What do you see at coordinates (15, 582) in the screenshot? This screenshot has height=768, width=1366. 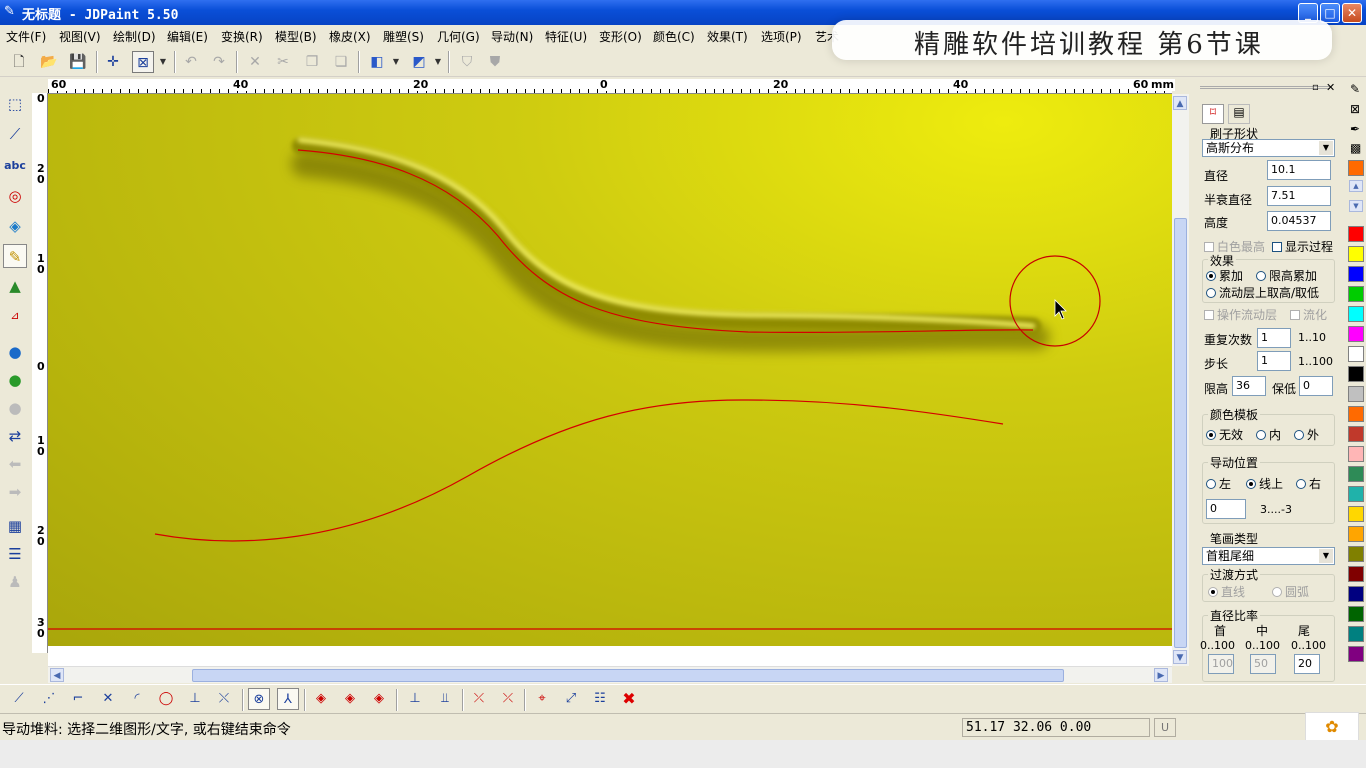 I see `stamp-icon: ♟` at bounding box center [15, 582].